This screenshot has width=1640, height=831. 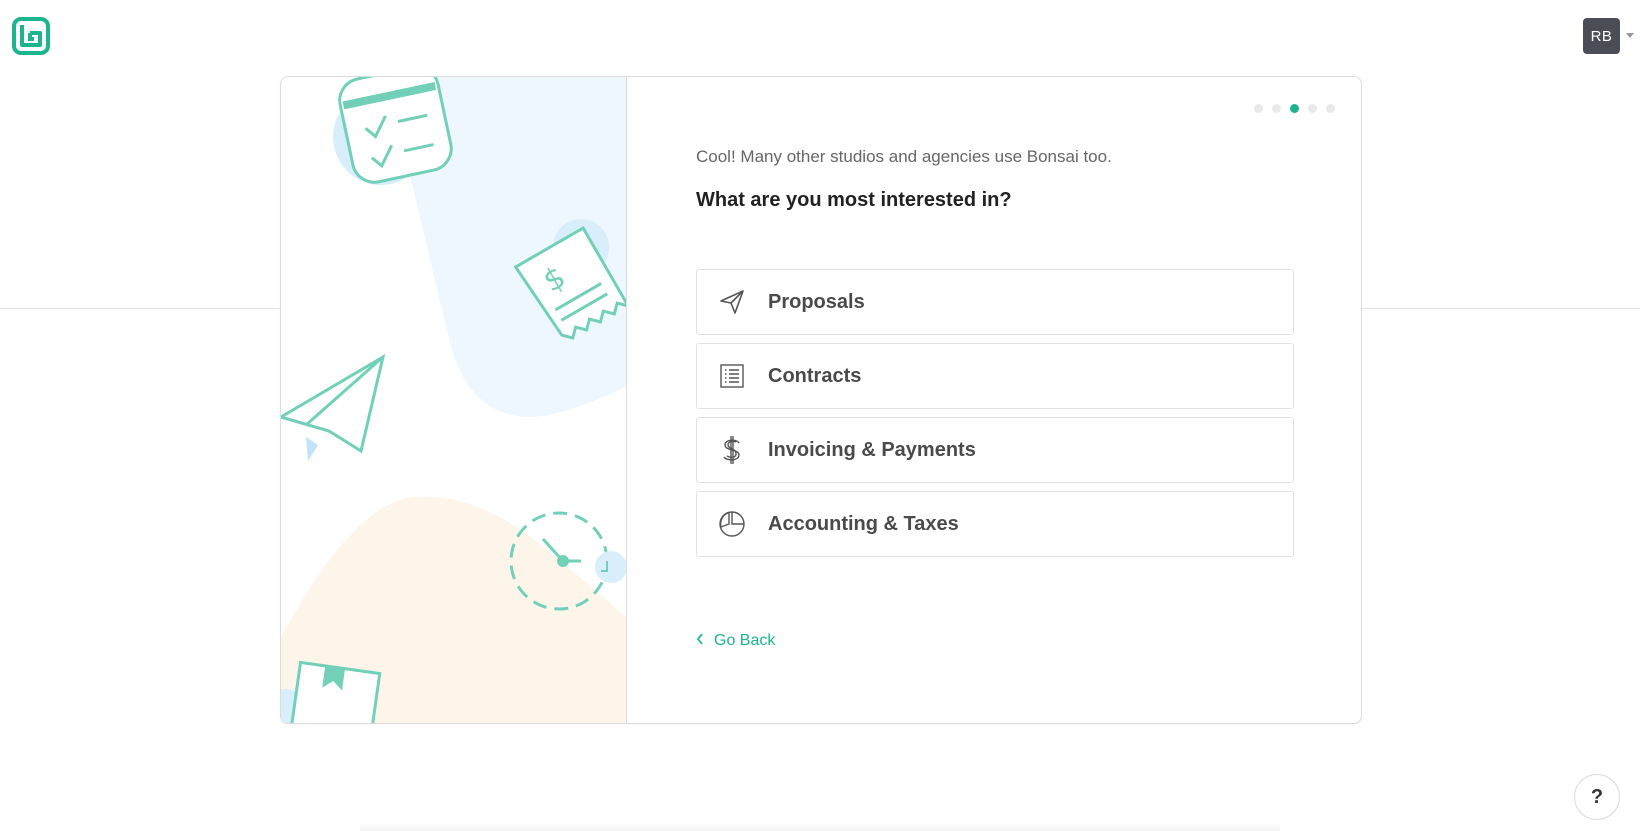 I want to click on bonsai-logo-icon, so click(x=32, y=36).